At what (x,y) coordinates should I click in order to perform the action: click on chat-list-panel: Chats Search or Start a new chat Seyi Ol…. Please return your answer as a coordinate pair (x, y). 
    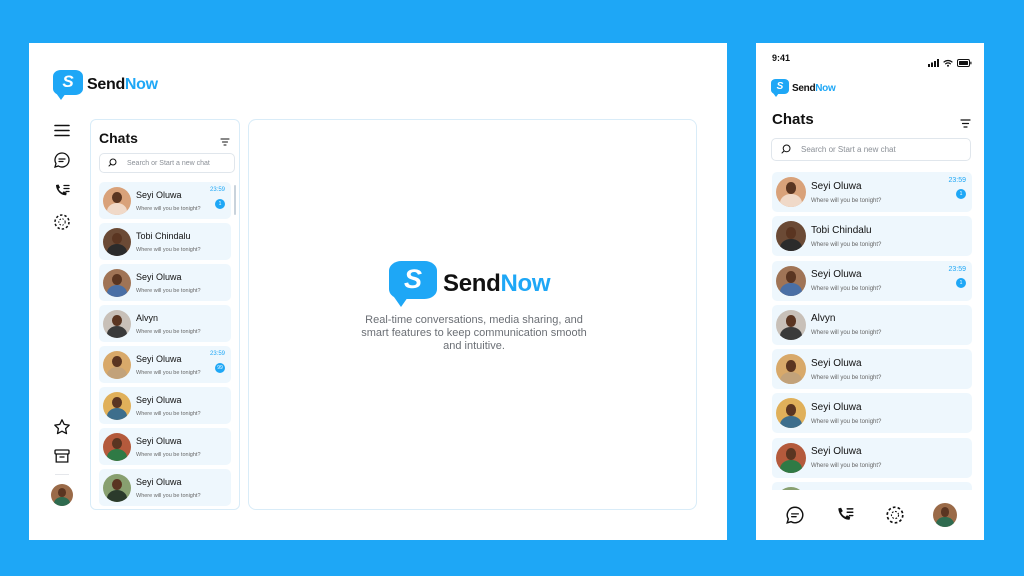
    Looking at the image, I should click on (165, 314).